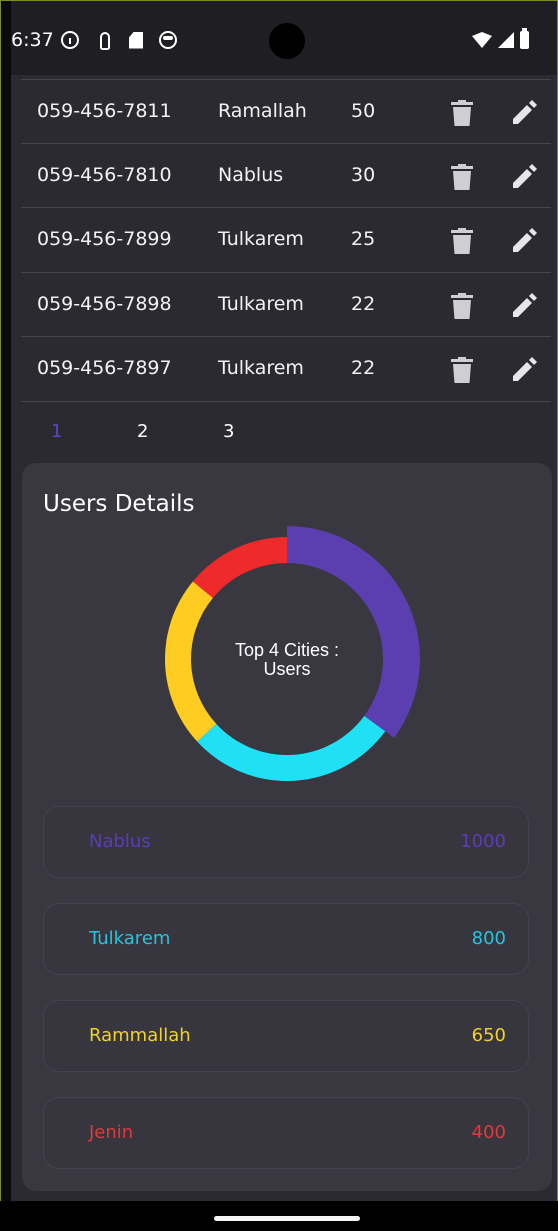  Describe the element at coordinates (251, 174) in the screenshot. I see `row-city: Nablus` at that location.